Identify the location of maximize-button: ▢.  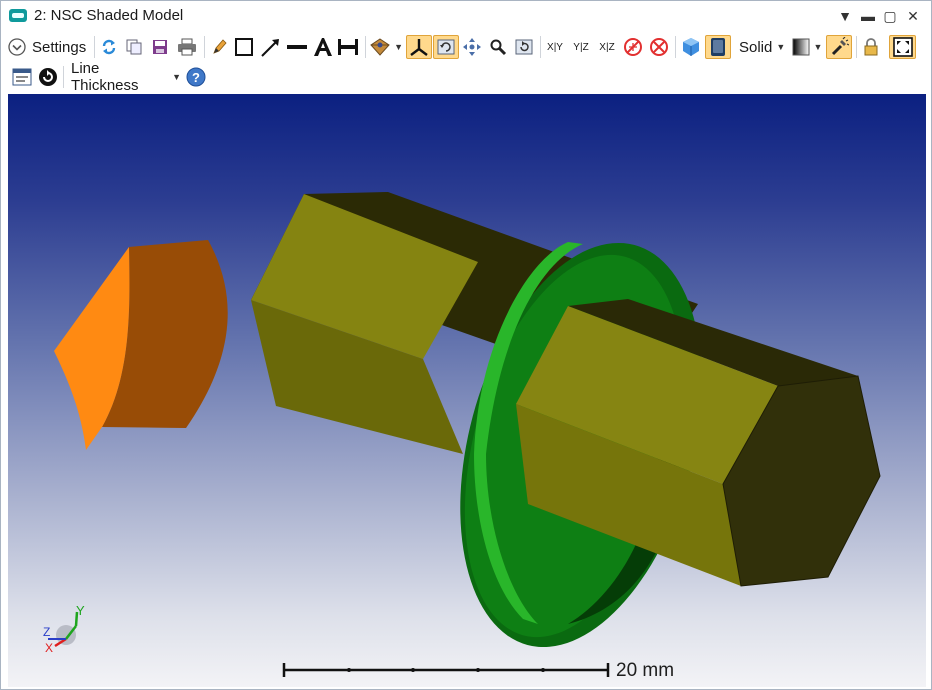
(890, 16).